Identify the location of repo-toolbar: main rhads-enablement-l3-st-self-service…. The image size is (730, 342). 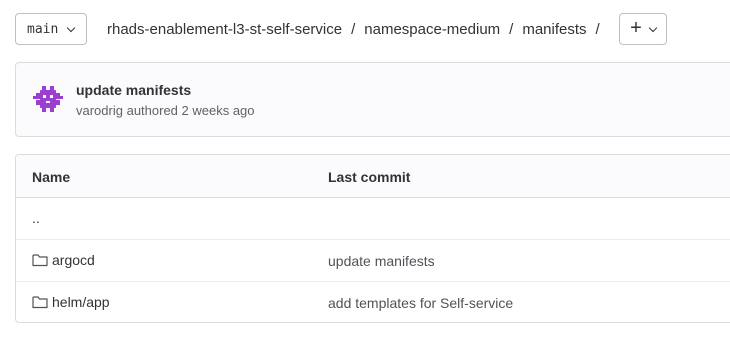
(372, 30).